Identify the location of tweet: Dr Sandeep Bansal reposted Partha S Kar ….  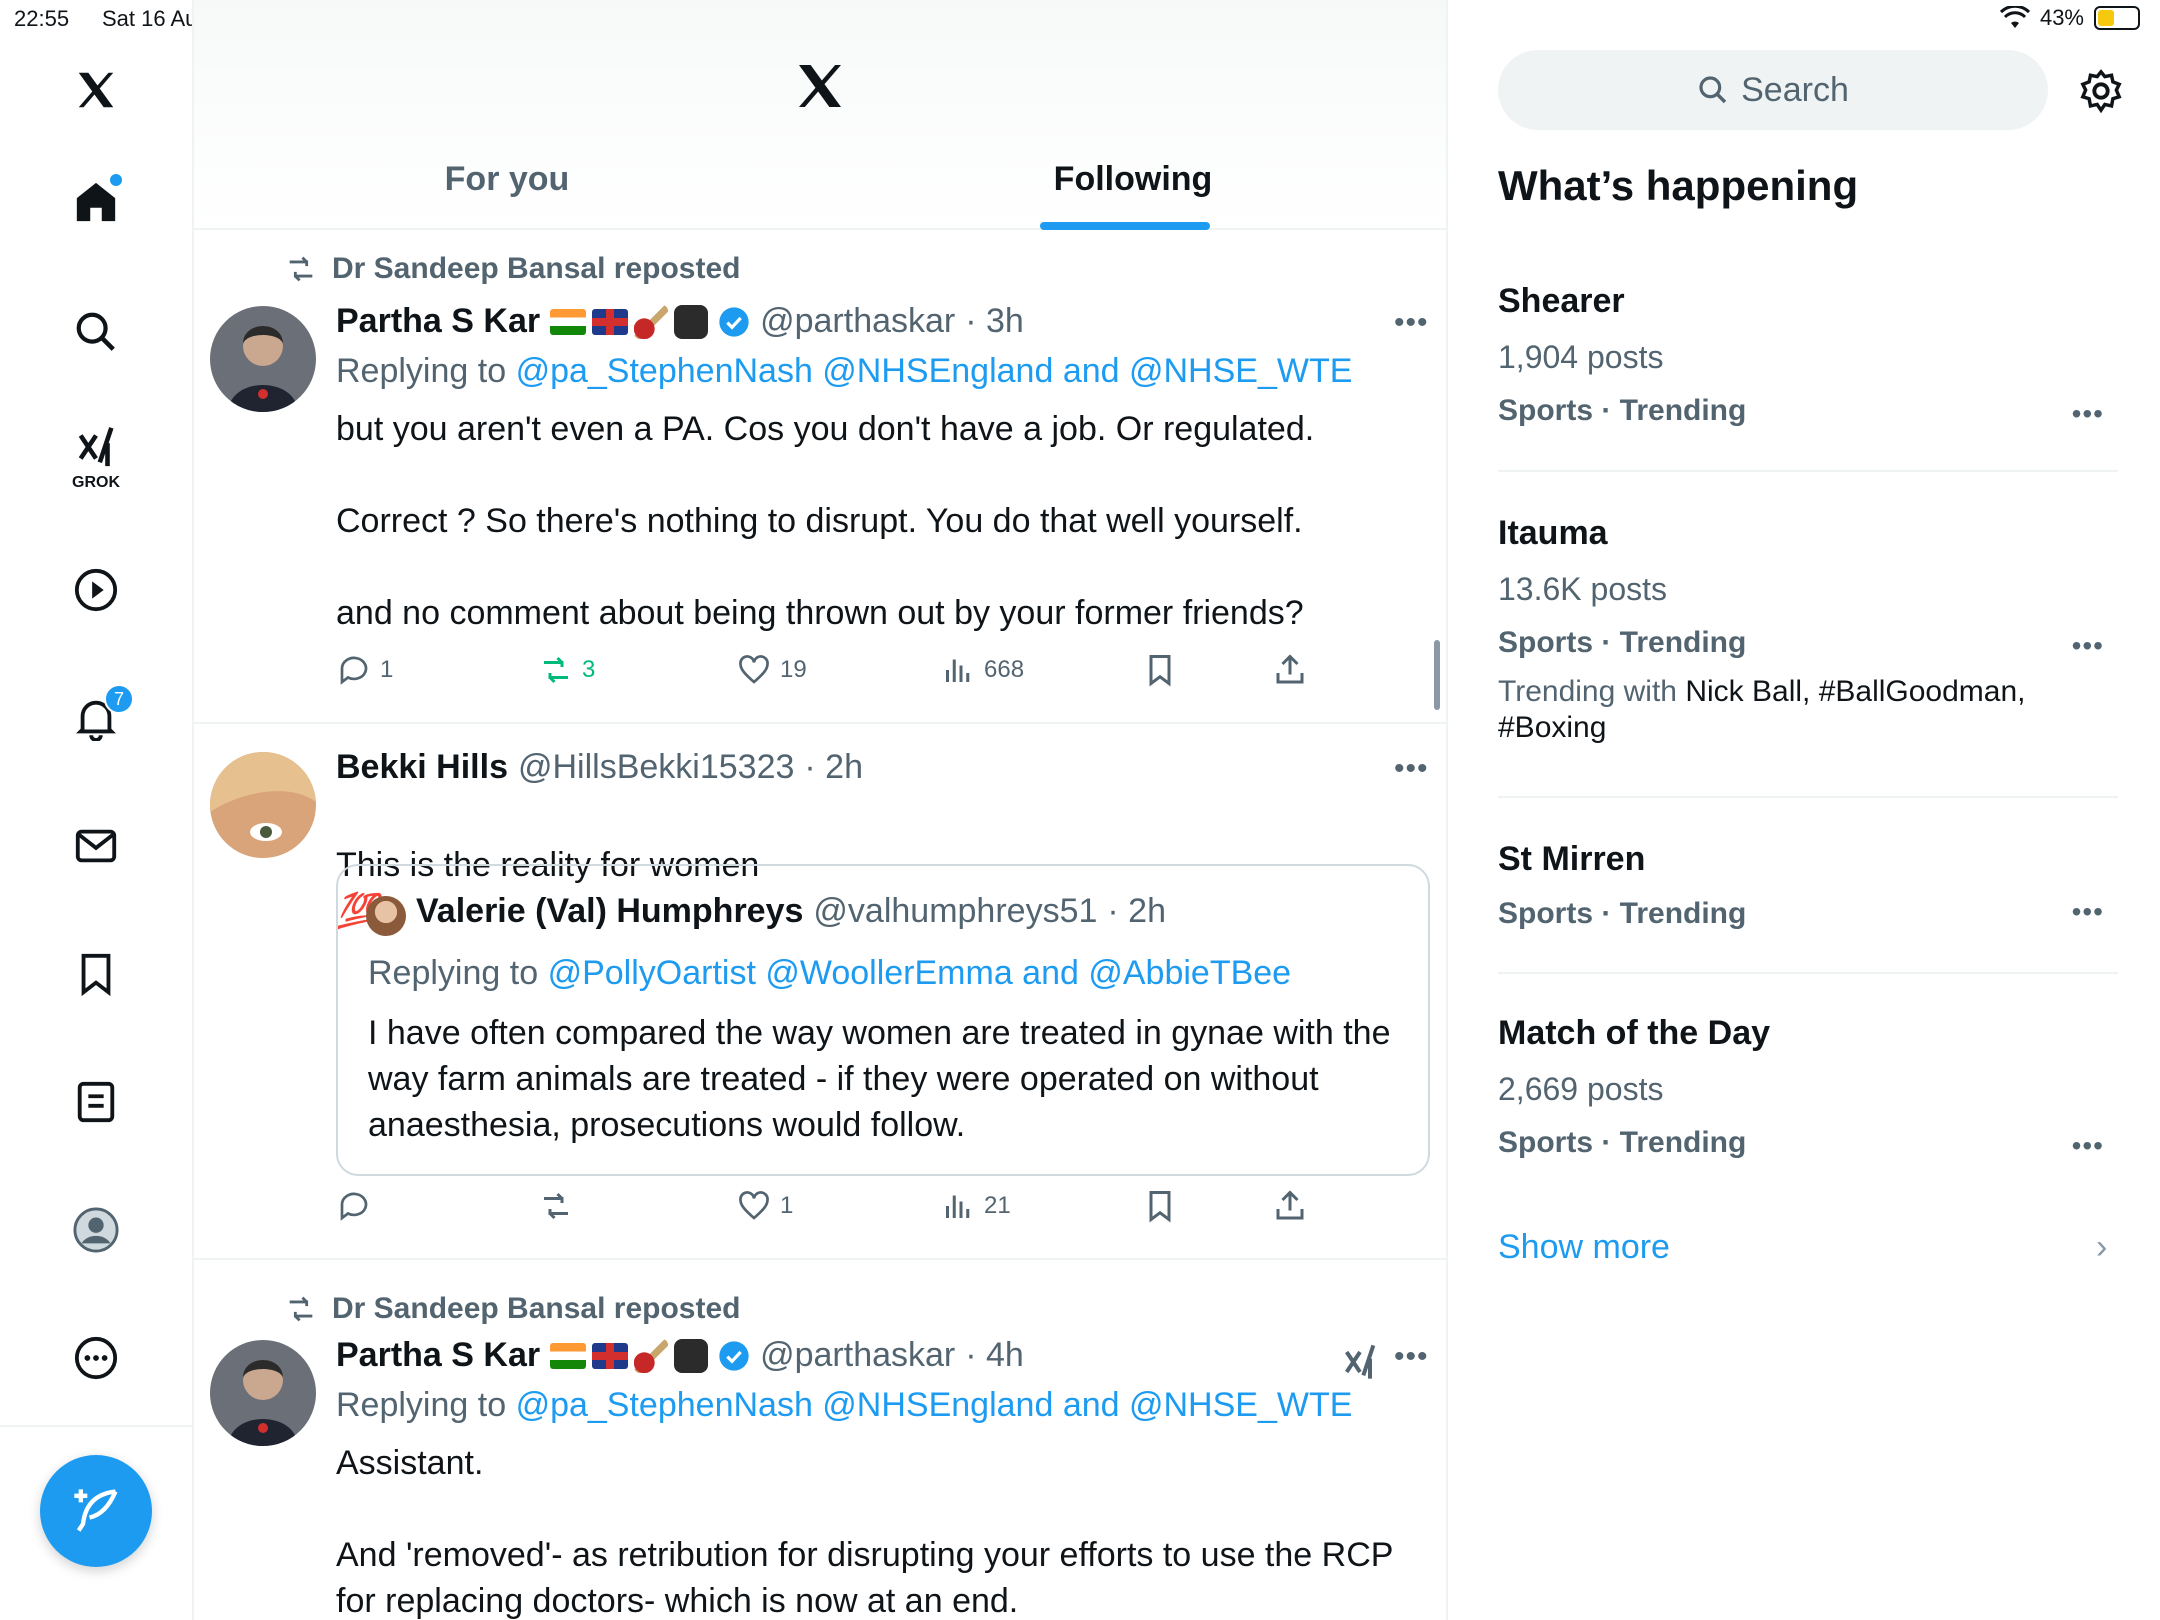
(820, 1440).